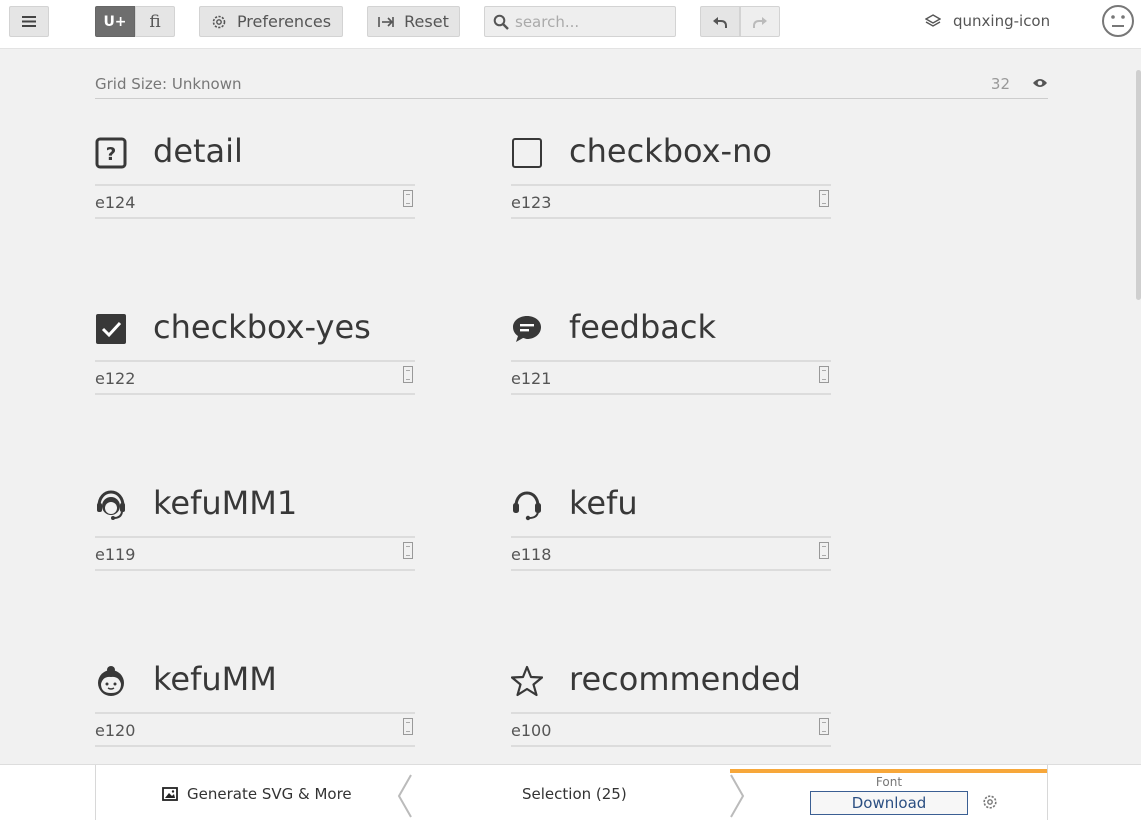  I want to click on question-square-icon: ?, so click(111, 153).